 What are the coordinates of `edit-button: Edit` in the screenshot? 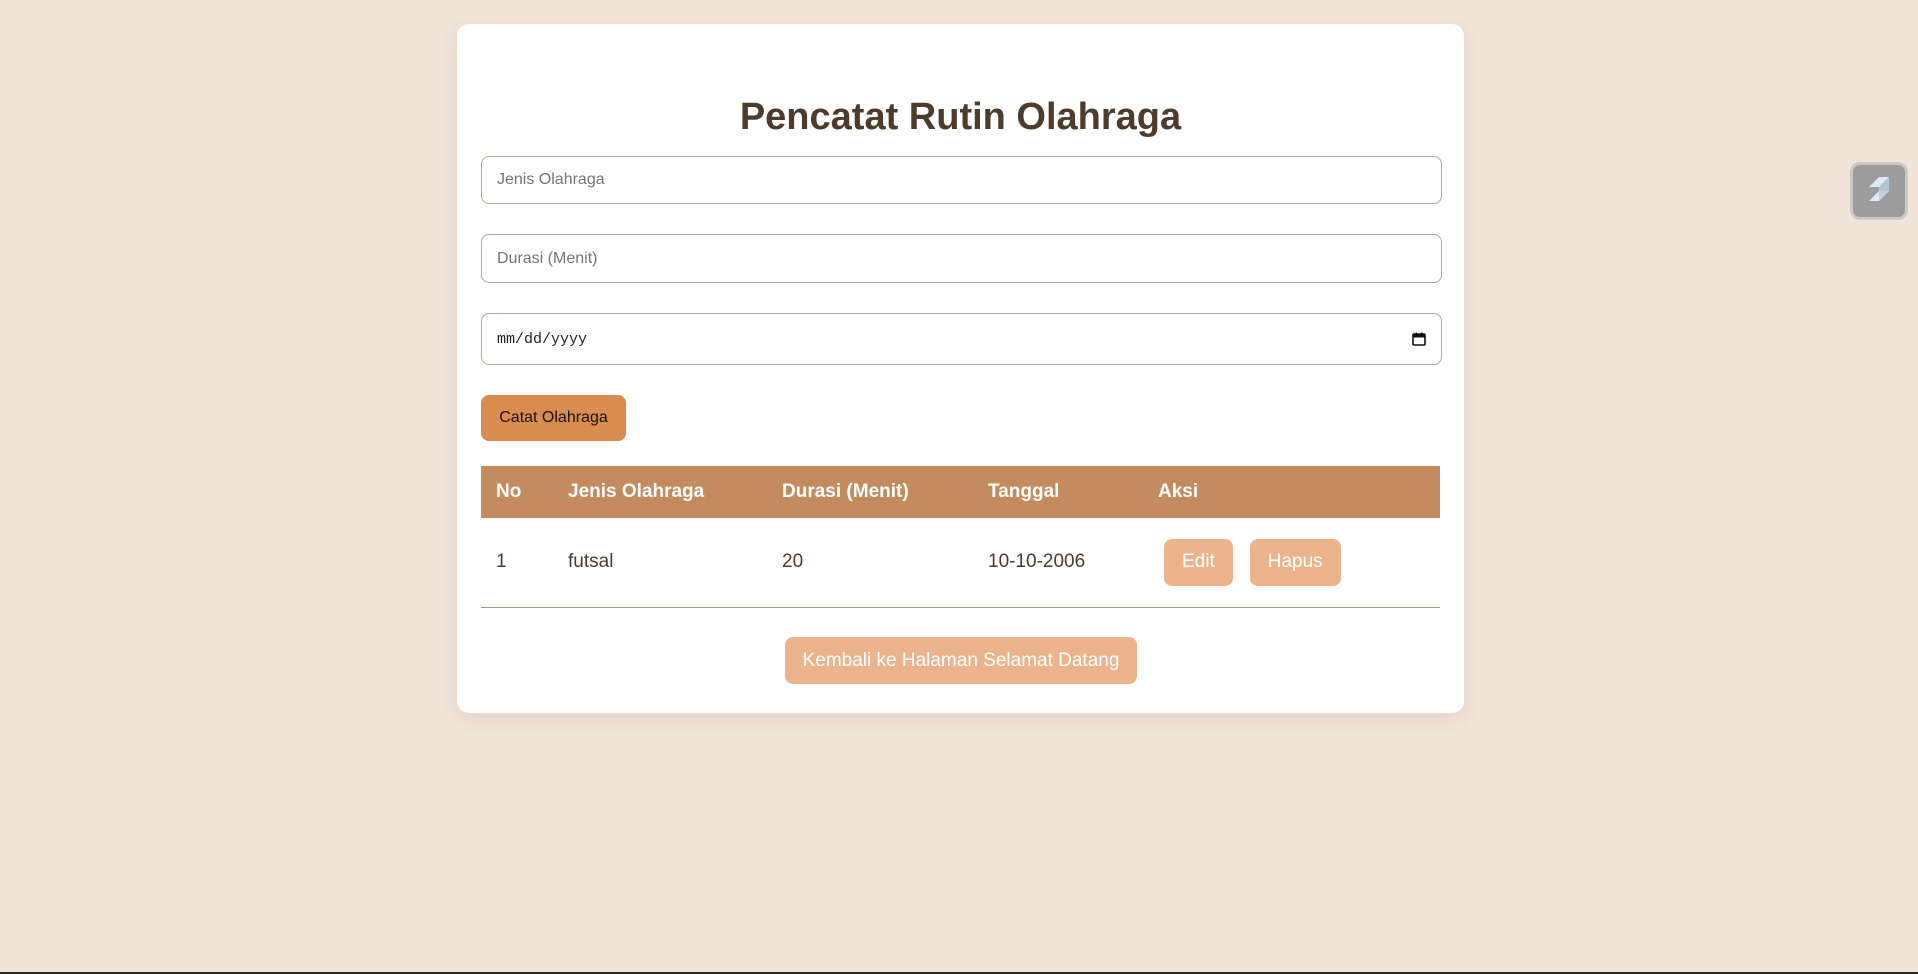 It's located at (1198, 562).